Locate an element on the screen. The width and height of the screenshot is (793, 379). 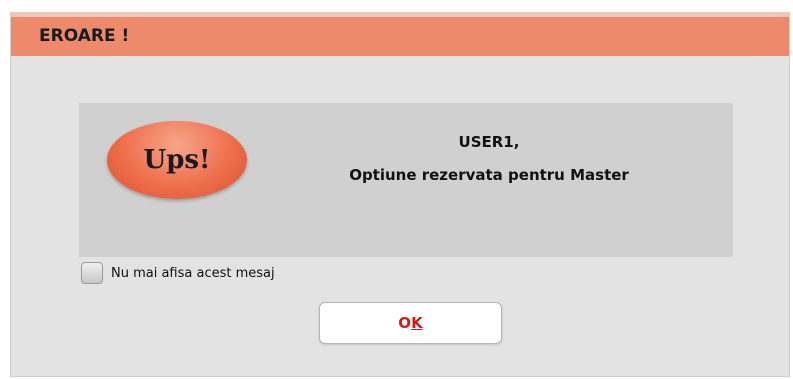
ok-button: OK is located at coordinates (410, 323).